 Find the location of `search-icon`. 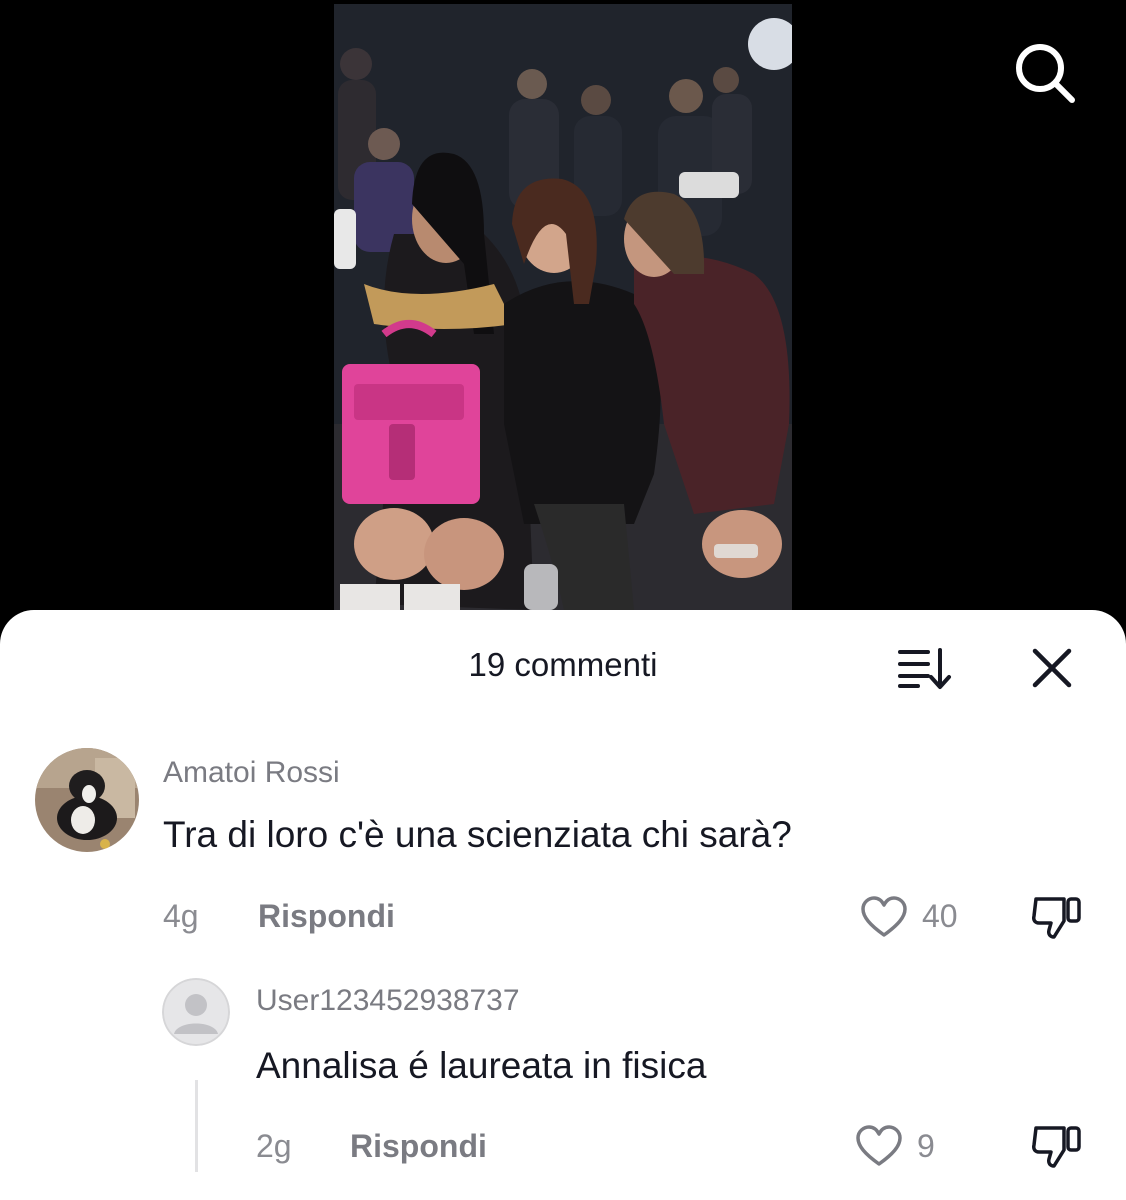

search-icon is located at coordinates (1045, 73).